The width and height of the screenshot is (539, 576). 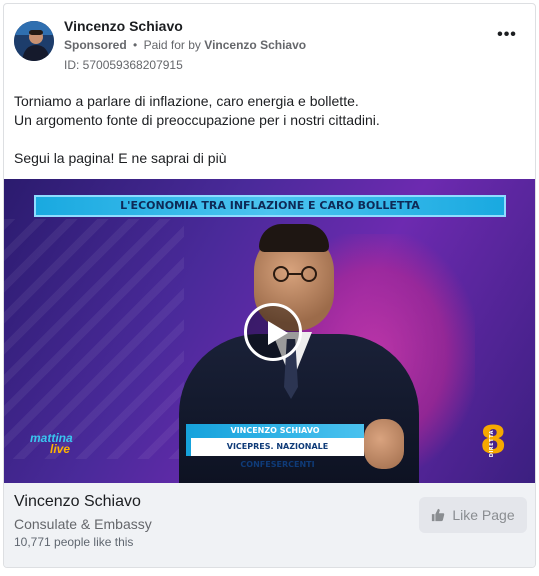 I want to click on paid-for-prefix: Paid for by, so click(x=172, y=45).